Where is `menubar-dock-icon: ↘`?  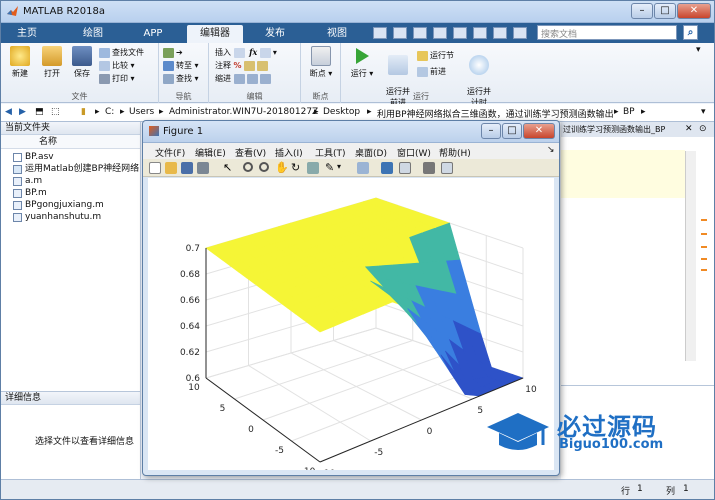
menubar-dock-icon: ↘ is located at coordinates (551, 150).